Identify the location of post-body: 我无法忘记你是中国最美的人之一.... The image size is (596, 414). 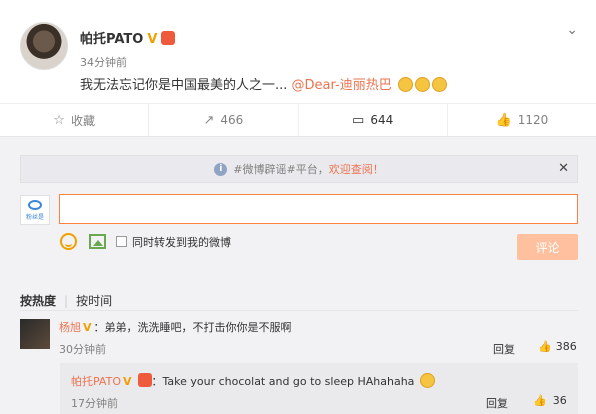
(184, 85).